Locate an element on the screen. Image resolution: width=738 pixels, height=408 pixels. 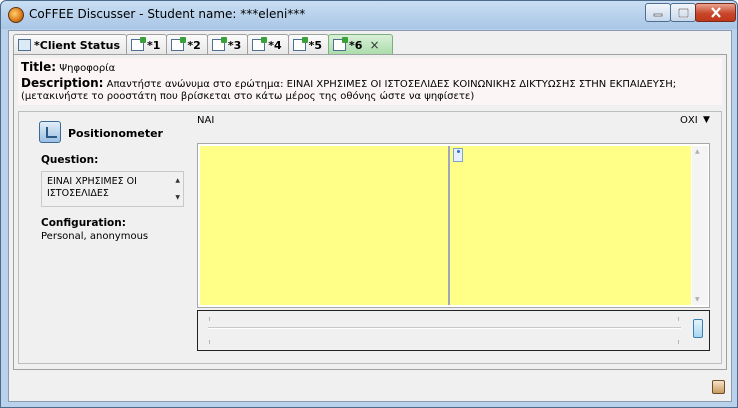
tab-3: *3 is located at coordinates (227, 44).